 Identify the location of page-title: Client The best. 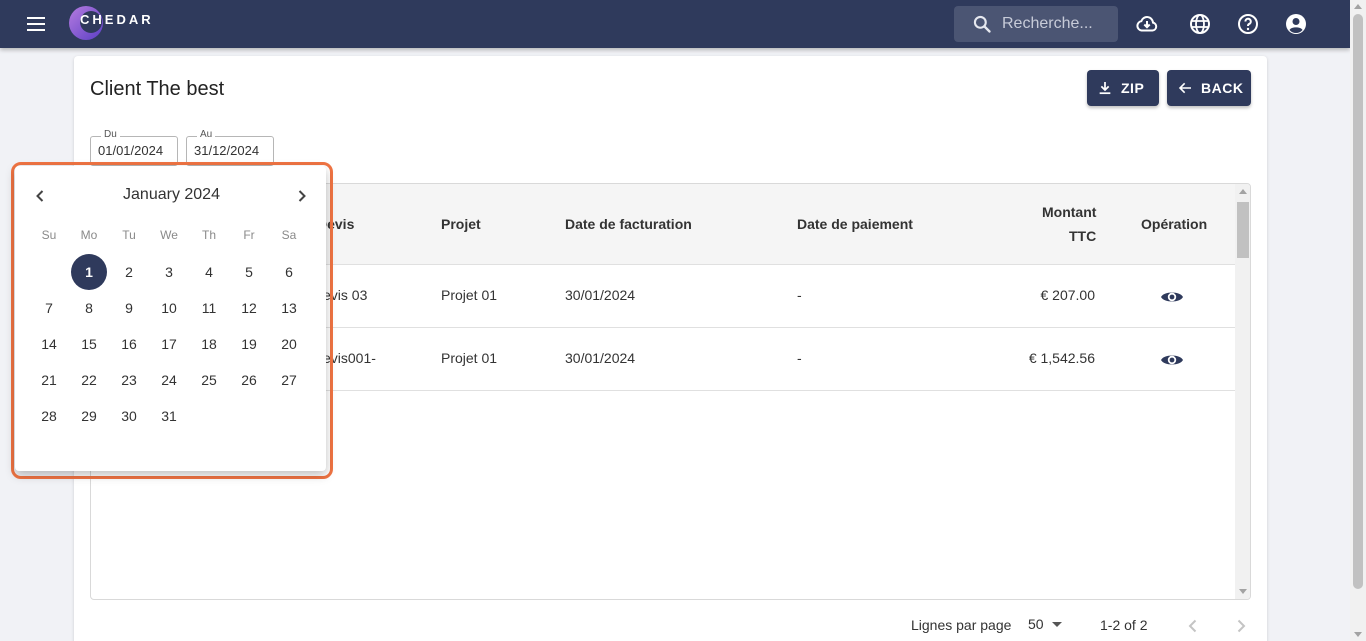
(157, 89).